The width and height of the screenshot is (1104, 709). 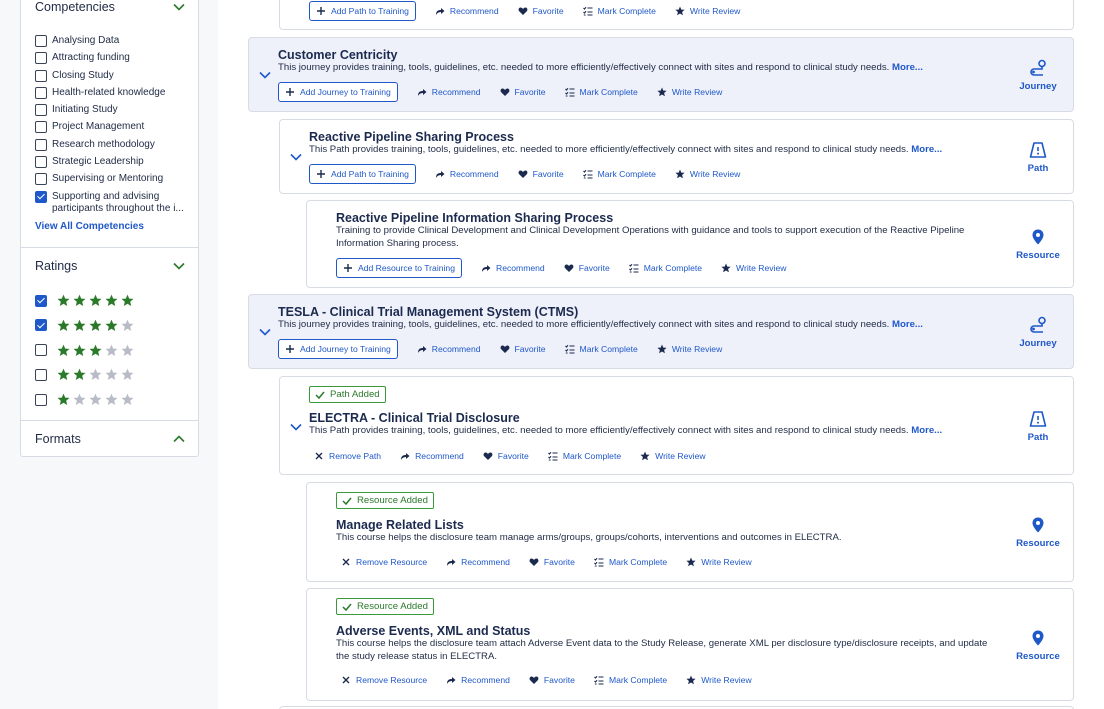 What do you see at coordinates (433, 631) in the screenshot?
I see `card-title: Adverse Events, XML and Status` at bounding box center [433, 631].